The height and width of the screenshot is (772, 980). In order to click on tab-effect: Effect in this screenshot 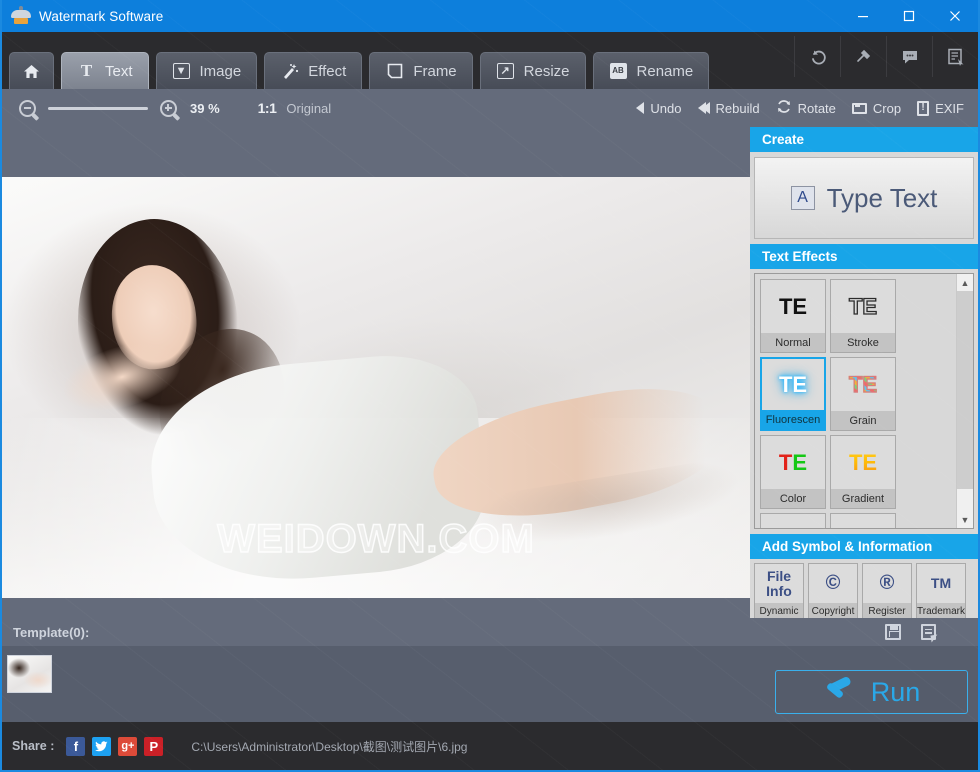, I will do `click(313, 70)`.